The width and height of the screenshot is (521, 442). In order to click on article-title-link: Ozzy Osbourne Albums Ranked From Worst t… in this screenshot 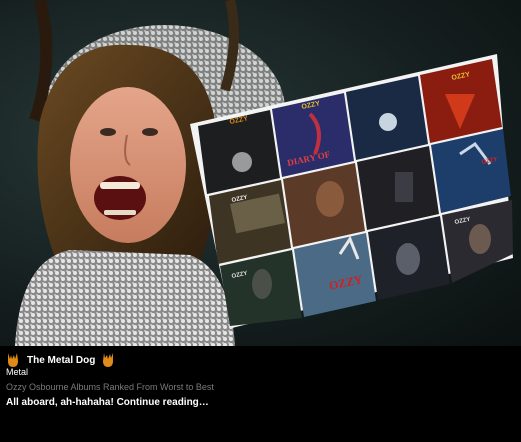, I will do `click(110, 387)`.